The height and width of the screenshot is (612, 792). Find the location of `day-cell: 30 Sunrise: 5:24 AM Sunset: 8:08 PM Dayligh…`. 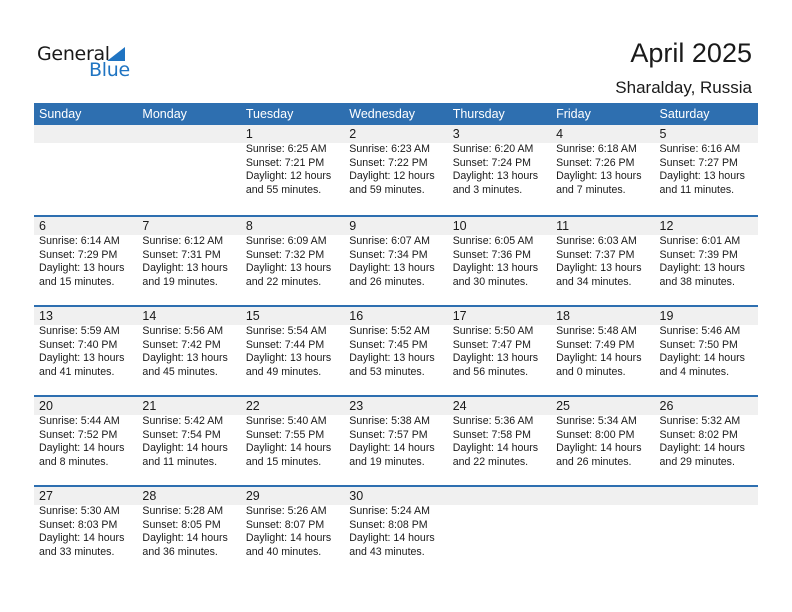

day-cell: 30 Sunrise: 5:24 AM Sunset: 8:08 PM Dayligh… is located at coordinates (395, 523).